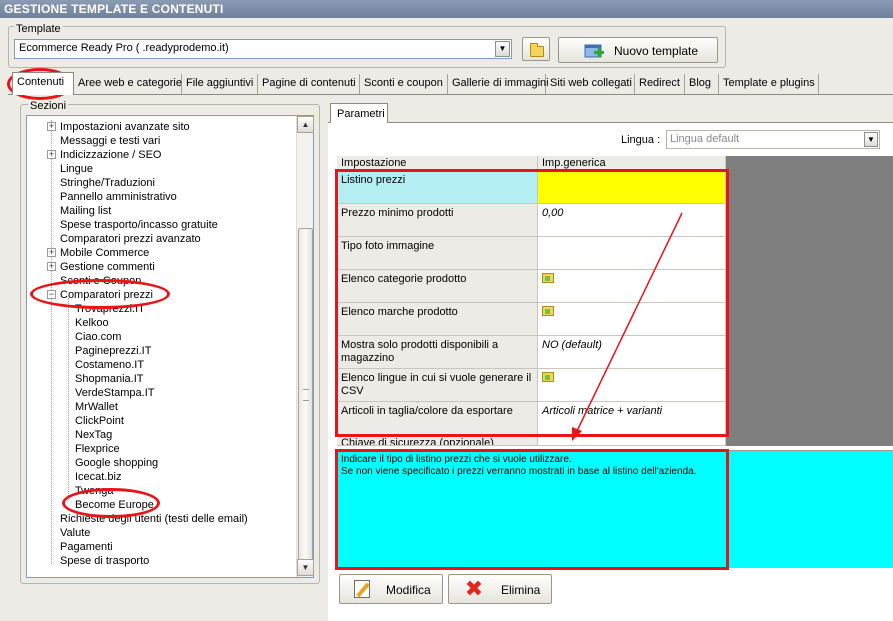 The height and width of the screenshot is (621, 893). Describe the element at coordinates (532, 509) in the screenshot. I see `annotation-rect` at that location.